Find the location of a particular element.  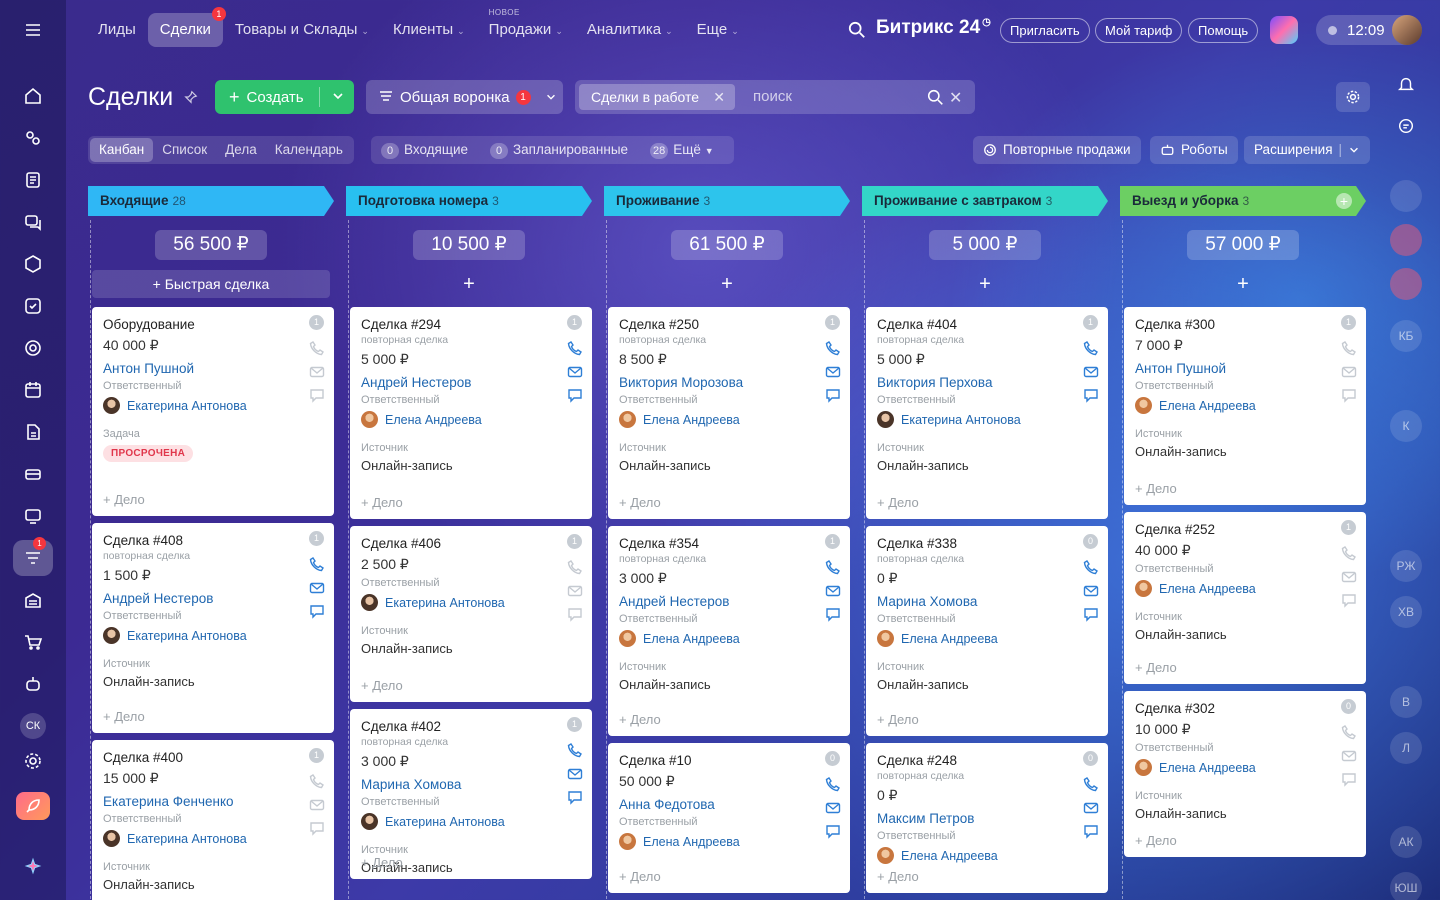

document-icon is located at coordinates (33, 180).